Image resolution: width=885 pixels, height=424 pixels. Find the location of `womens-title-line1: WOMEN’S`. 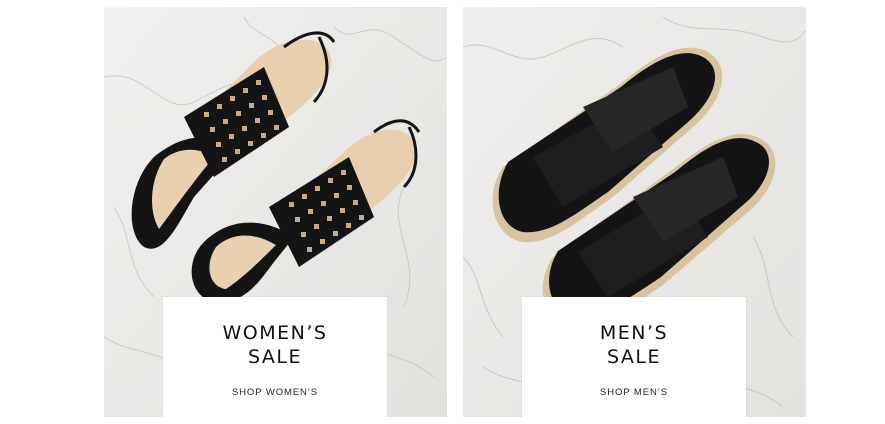

womens-title-line1: WOMEN’S is located at coordinates (275, 333).